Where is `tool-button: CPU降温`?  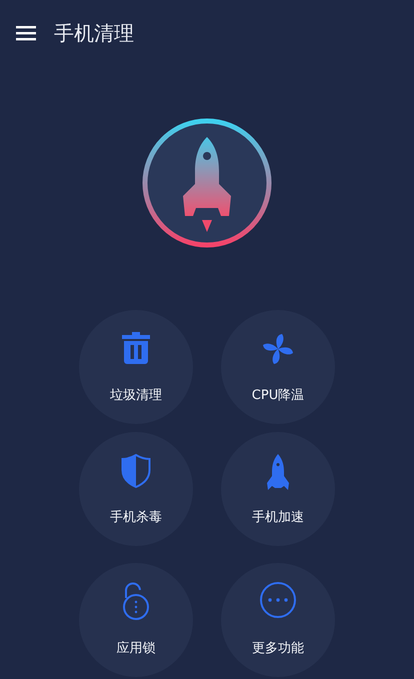
tool-button: CPU降温 is located at coordinates (278, 367).